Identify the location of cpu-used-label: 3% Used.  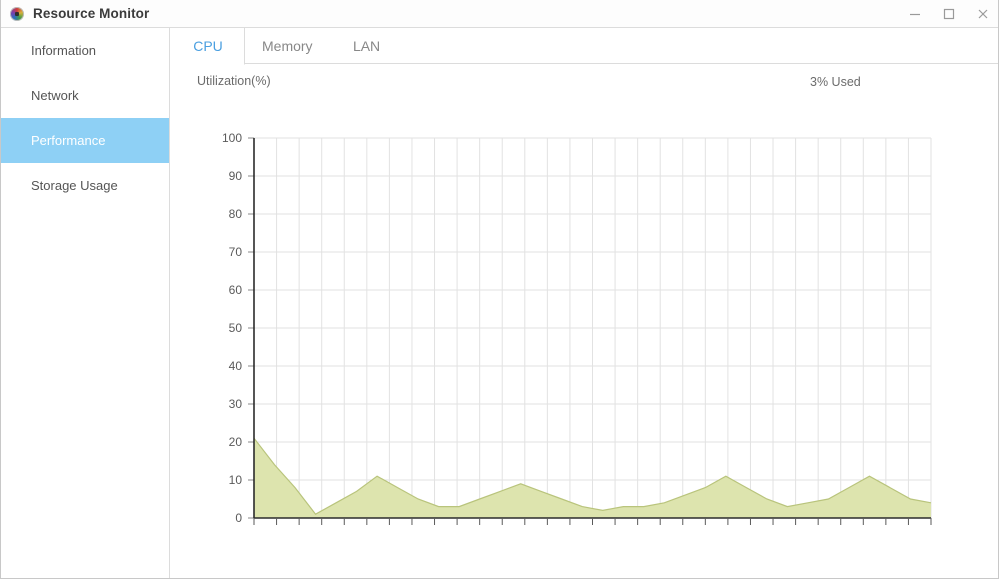
(835, 82).